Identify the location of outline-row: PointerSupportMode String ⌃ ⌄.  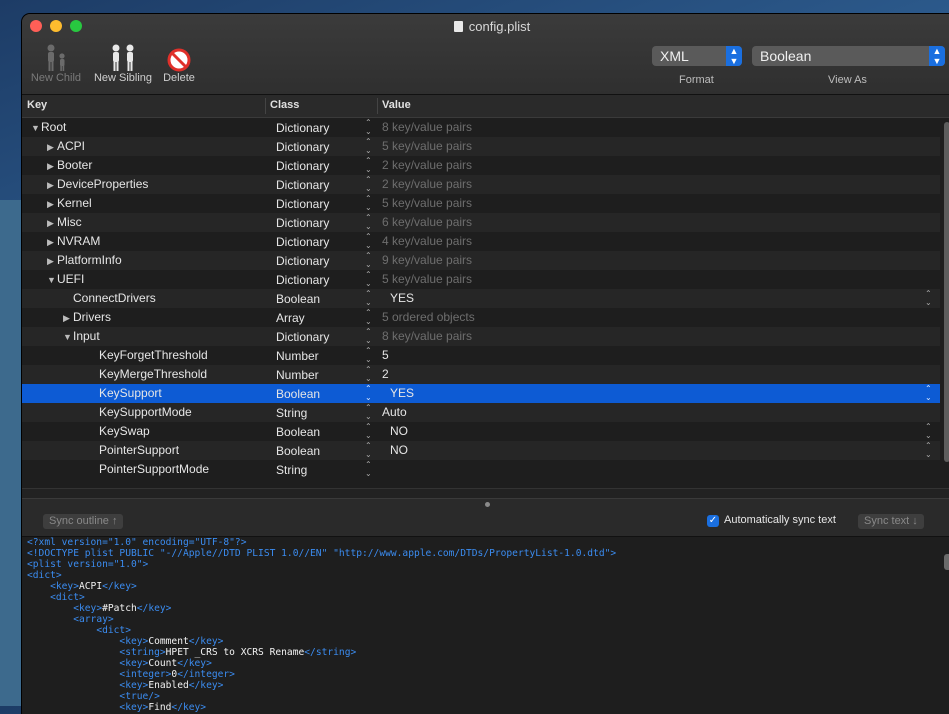
(481, 469).